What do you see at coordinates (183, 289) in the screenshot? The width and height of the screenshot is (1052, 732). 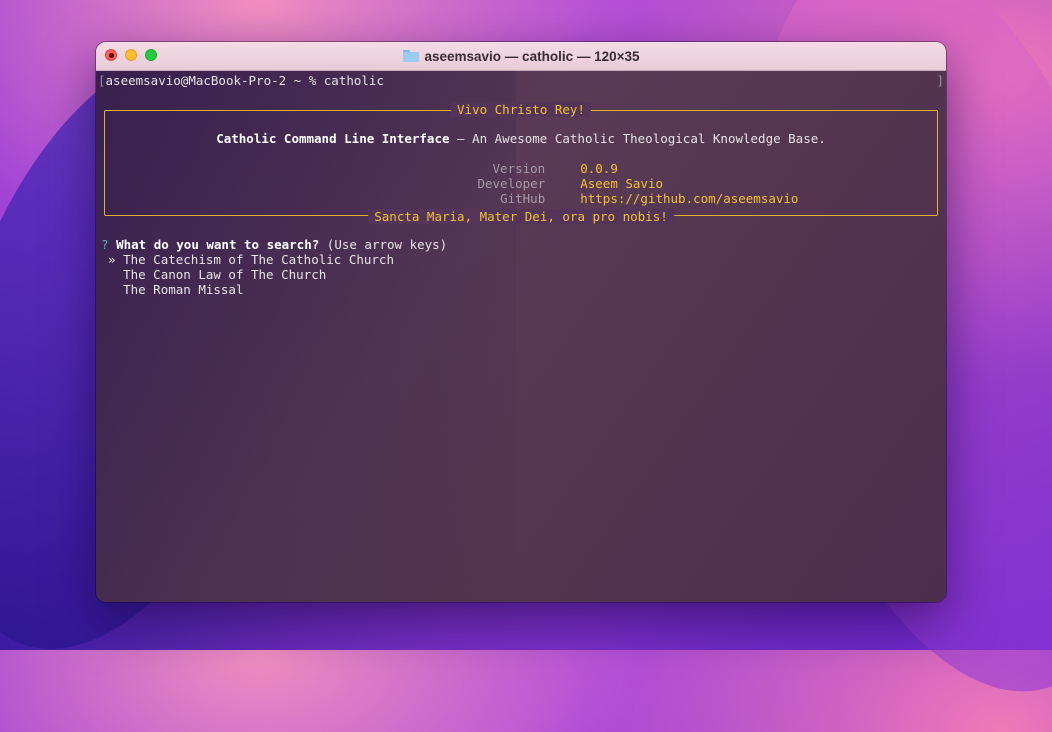 I see `option-label: The Roman Missal` at bounding box center [183, 289].